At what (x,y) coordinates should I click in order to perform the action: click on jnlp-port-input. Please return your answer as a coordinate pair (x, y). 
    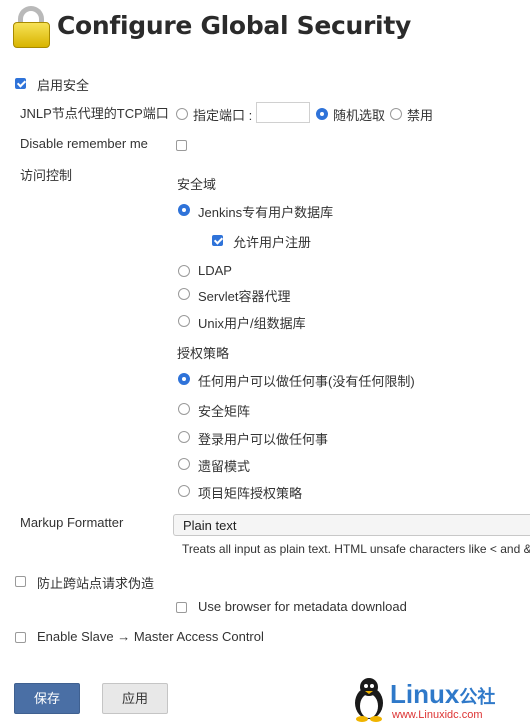
    Looking at the image, I should click on (283, 112).